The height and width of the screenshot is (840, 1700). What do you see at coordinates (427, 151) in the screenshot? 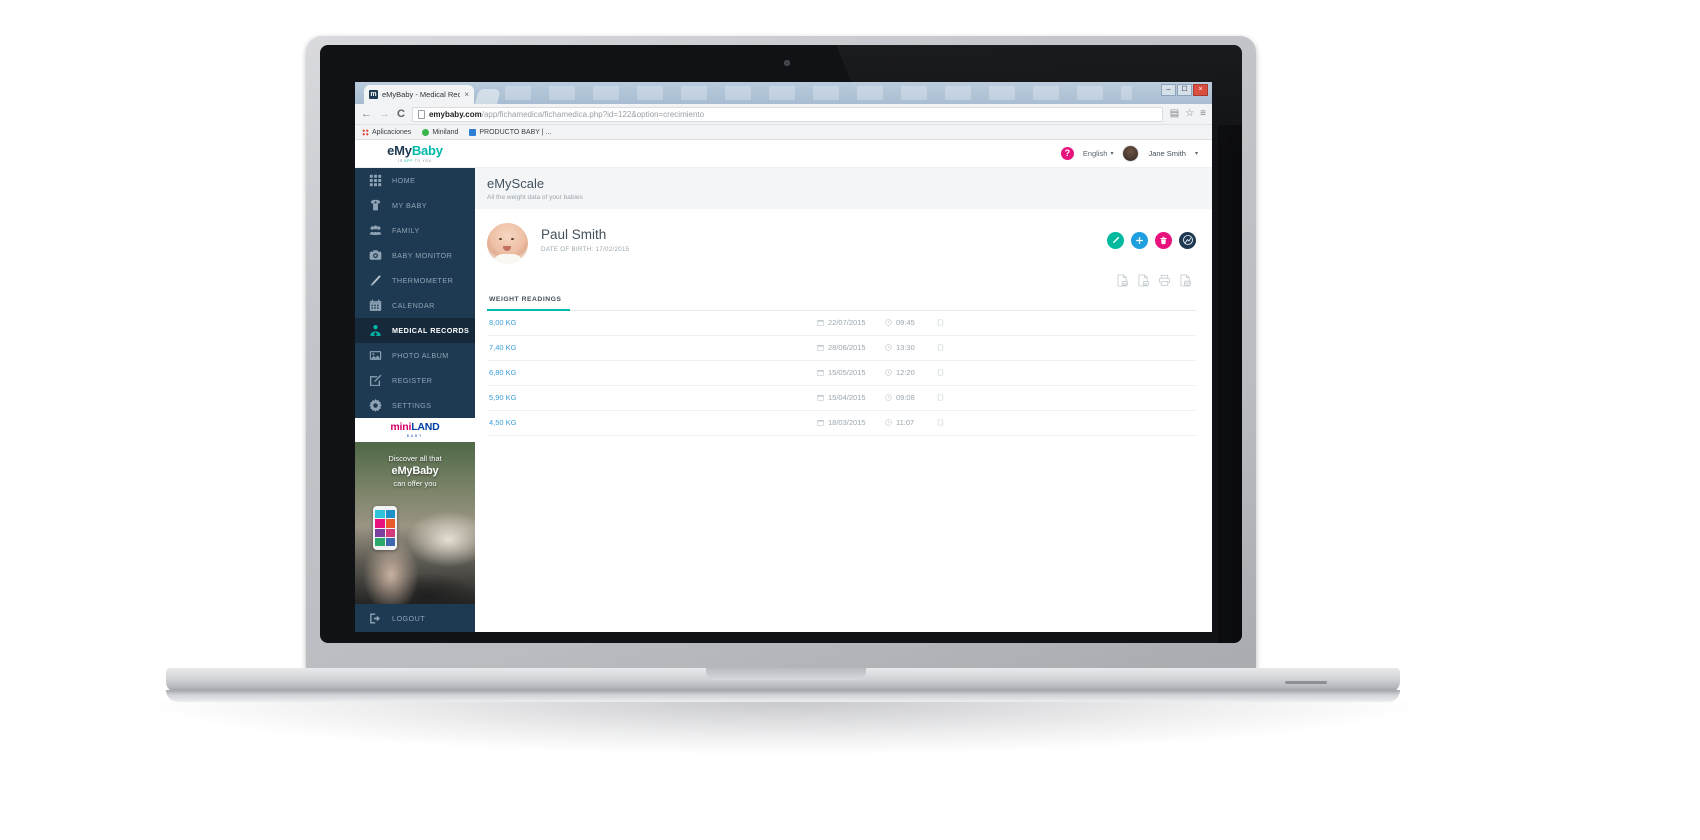
I see `logo-part-b: Baby` at bounding box center [427, 151].